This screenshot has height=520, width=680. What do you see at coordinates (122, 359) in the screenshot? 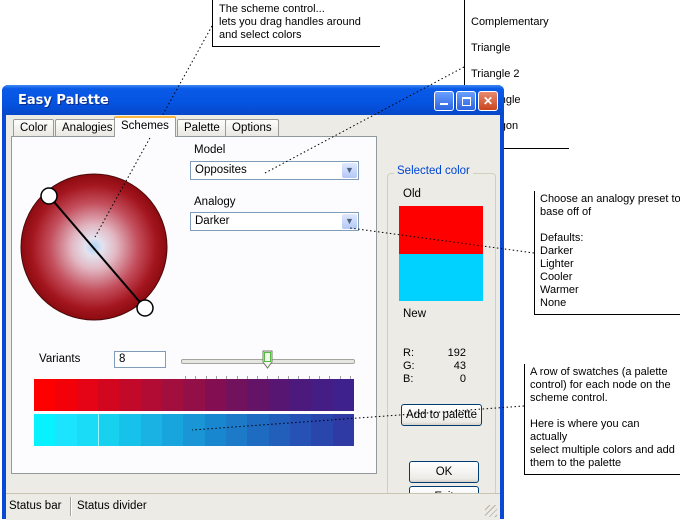
I see `variants-value: 8` at bounding box center [122, 359].